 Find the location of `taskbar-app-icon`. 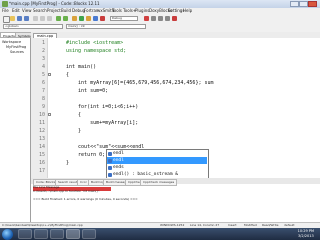

taskbar-app-icon is located at coordinates (89, 234).